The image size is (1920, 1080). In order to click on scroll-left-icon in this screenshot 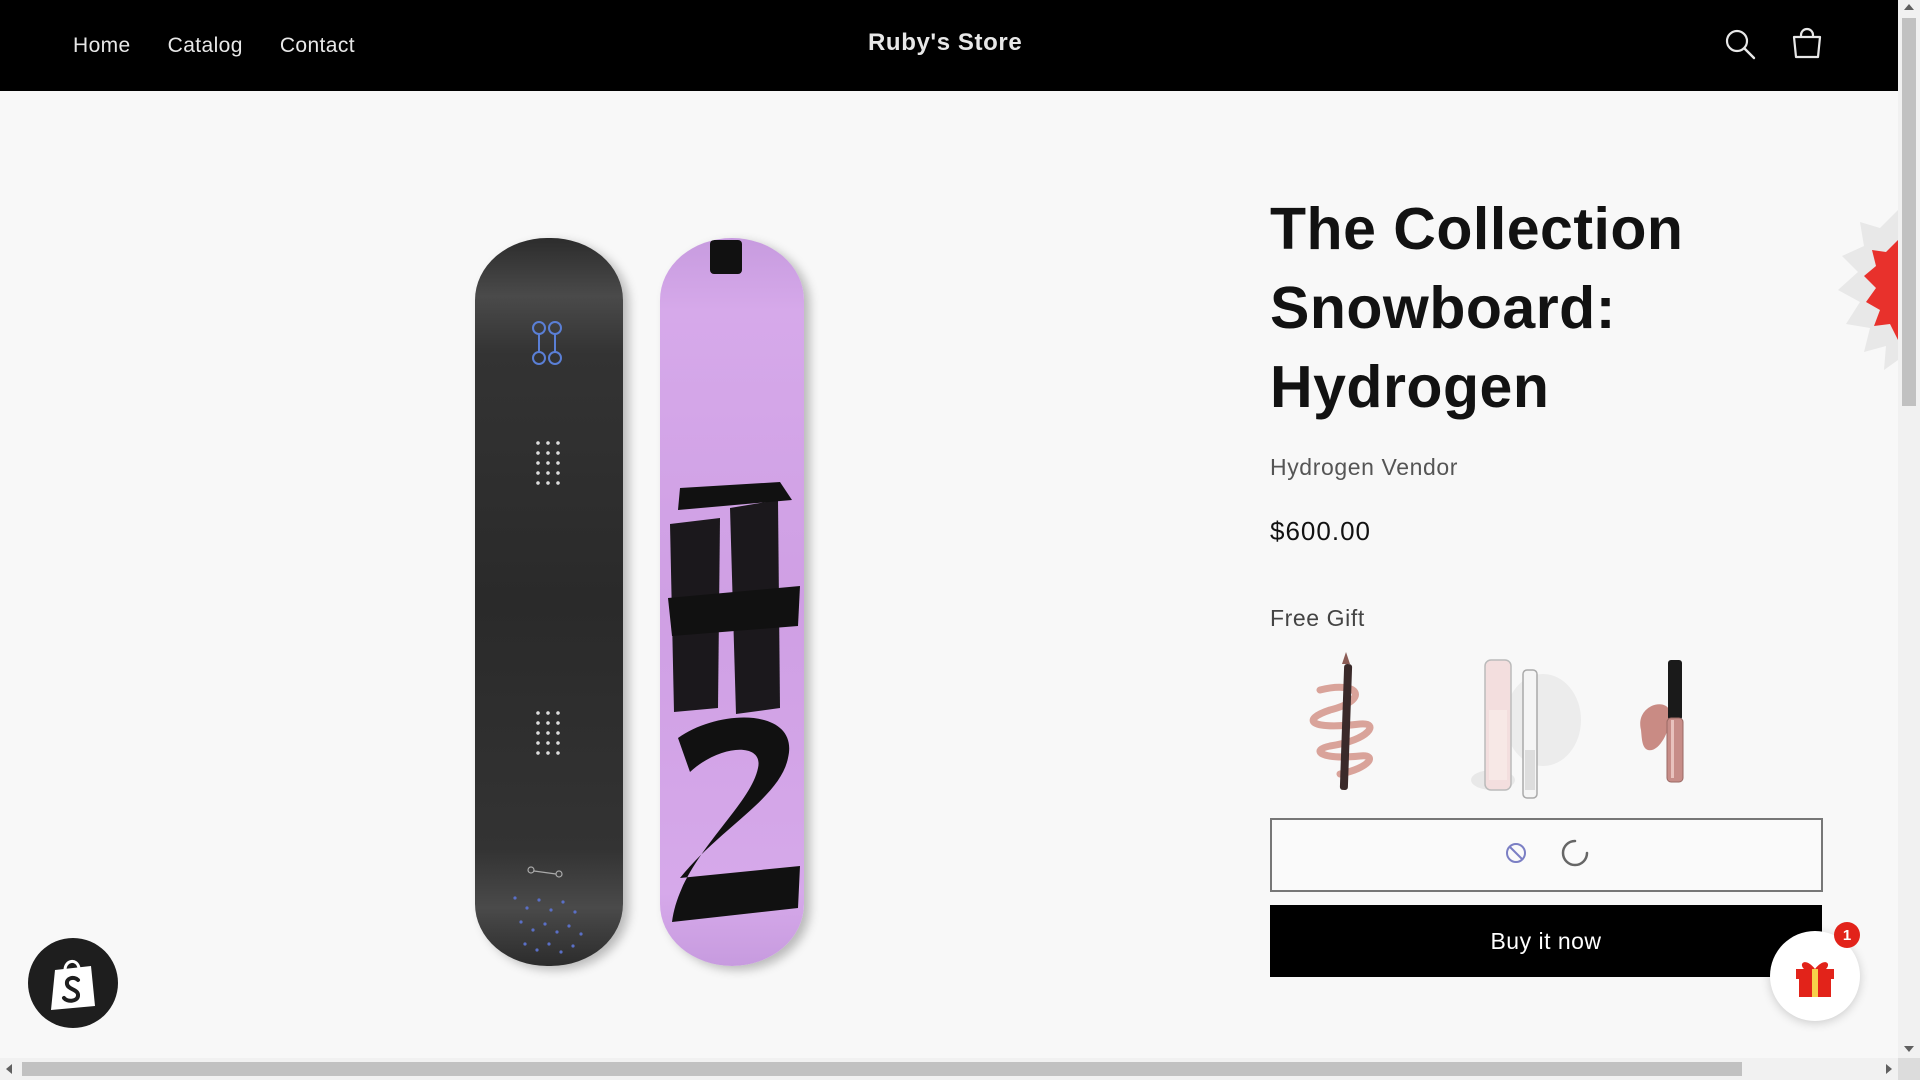, I will do `click(9, 1069)`.